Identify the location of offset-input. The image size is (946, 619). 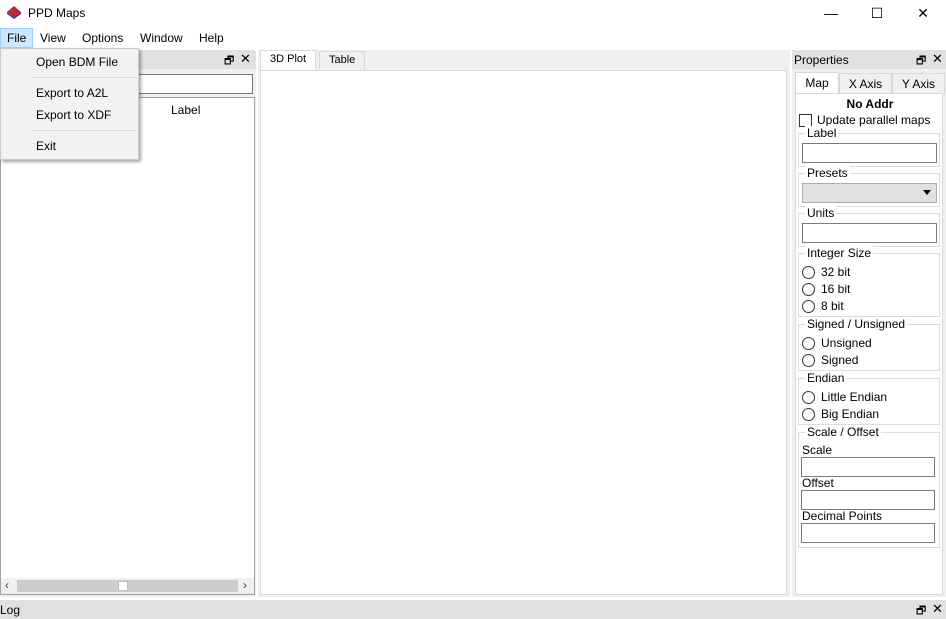
(868, 500).